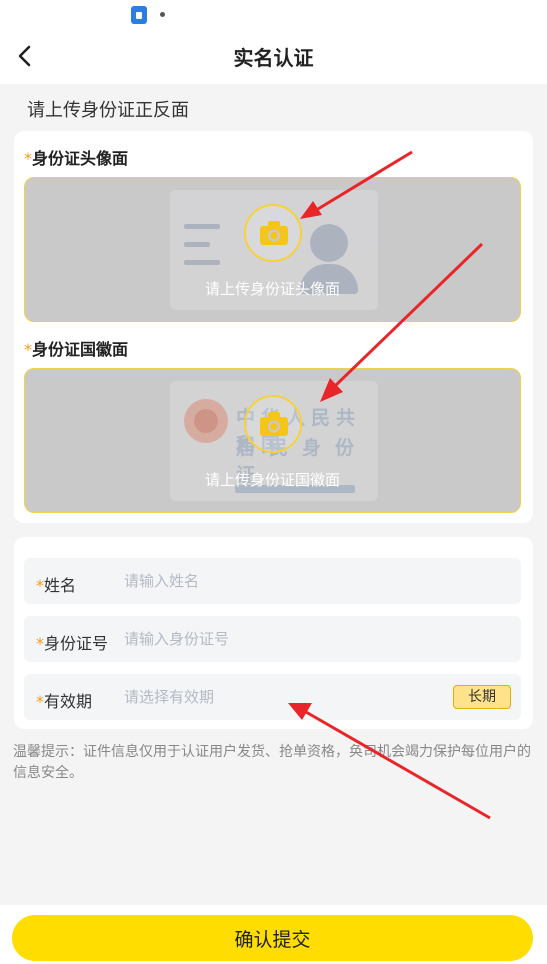  I want to click on nav-bar: 实名认证, so click(273, 56).